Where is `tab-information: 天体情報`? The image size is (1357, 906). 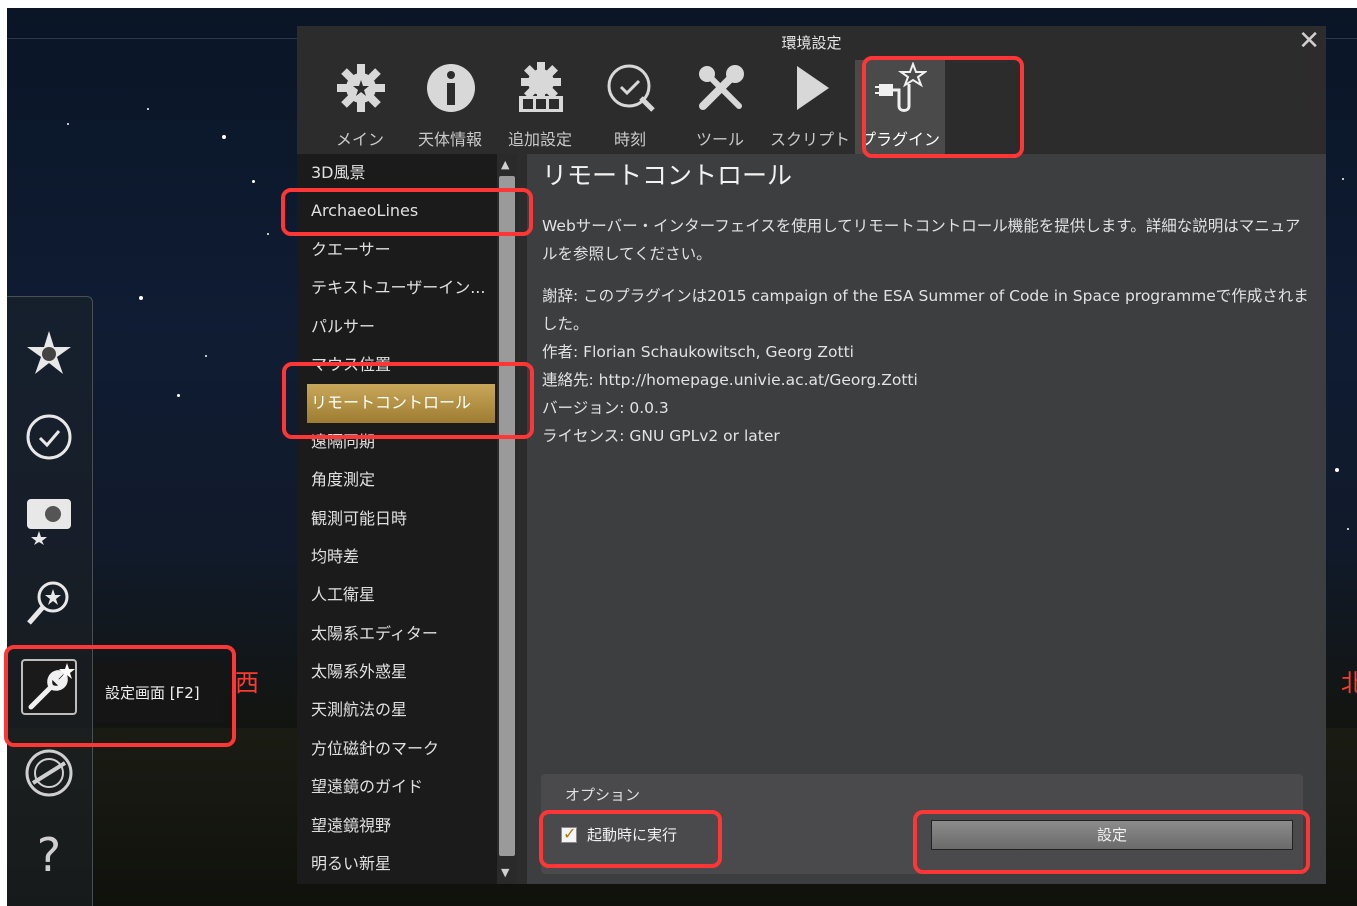 tab-information: 天体情報 is located at coordinates (450, 107).